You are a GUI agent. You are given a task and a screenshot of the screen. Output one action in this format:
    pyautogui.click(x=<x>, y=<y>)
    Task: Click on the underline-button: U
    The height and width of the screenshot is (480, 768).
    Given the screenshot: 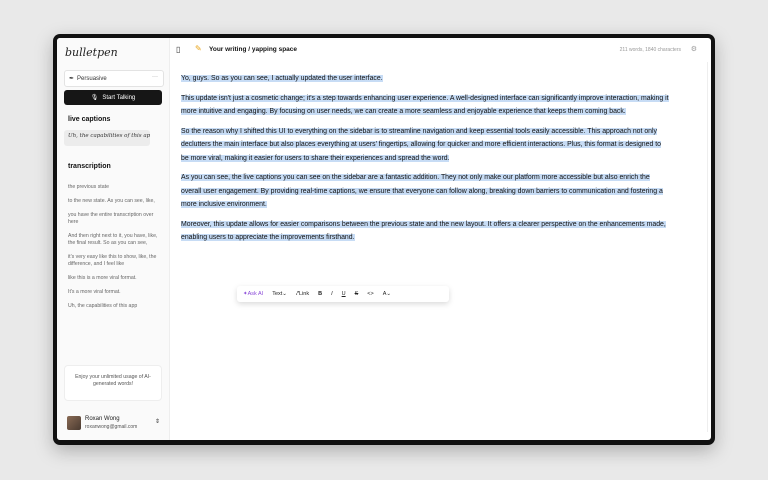 What is the action you would take?
    pyautogui.click(x=344, y=294)
    